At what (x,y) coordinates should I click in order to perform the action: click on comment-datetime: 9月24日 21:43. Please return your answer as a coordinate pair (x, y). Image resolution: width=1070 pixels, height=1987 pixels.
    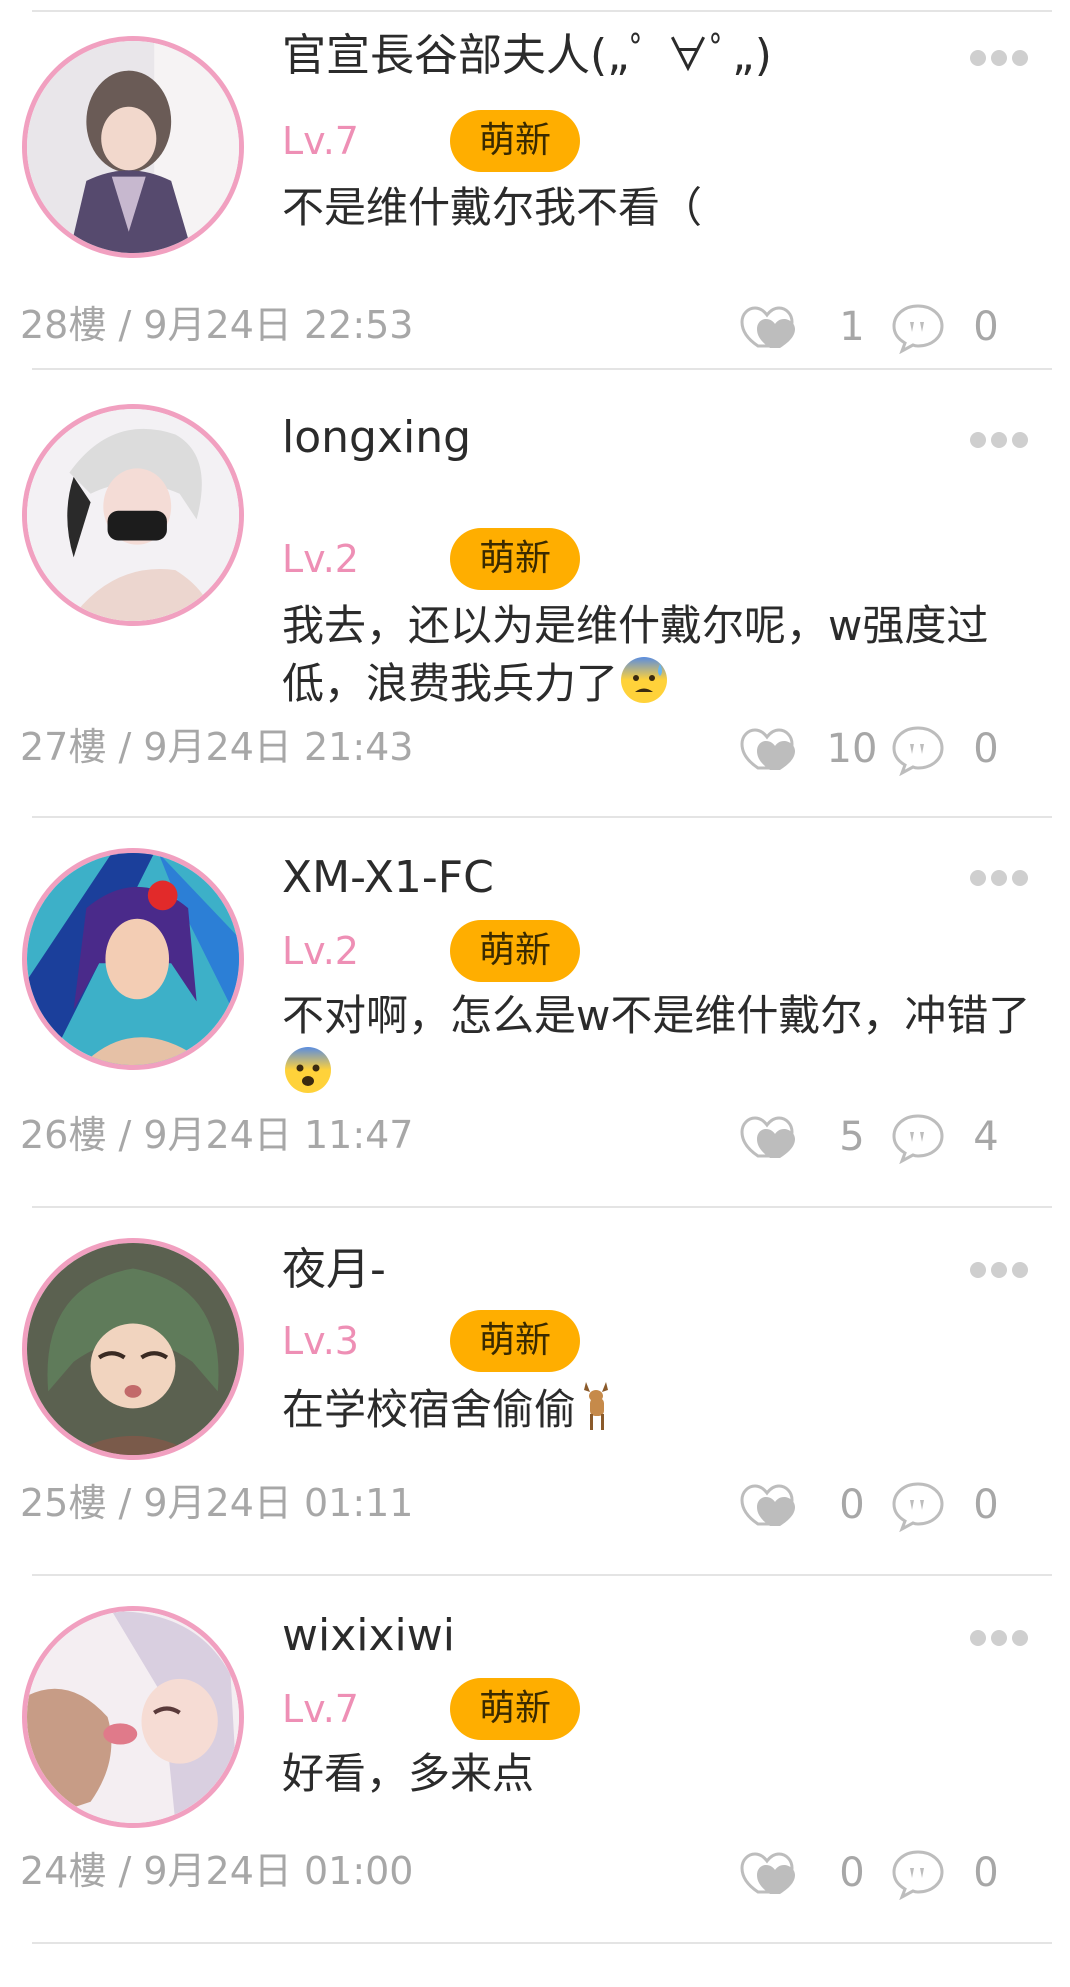
    Looking at the image, I should click on (278, 747).